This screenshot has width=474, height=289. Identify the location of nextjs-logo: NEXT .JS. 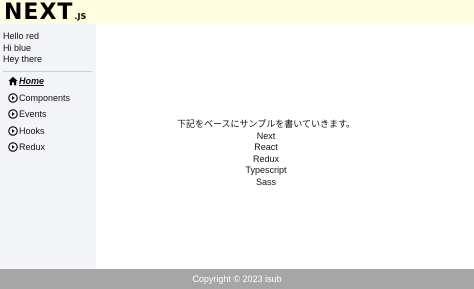
(45, 12).